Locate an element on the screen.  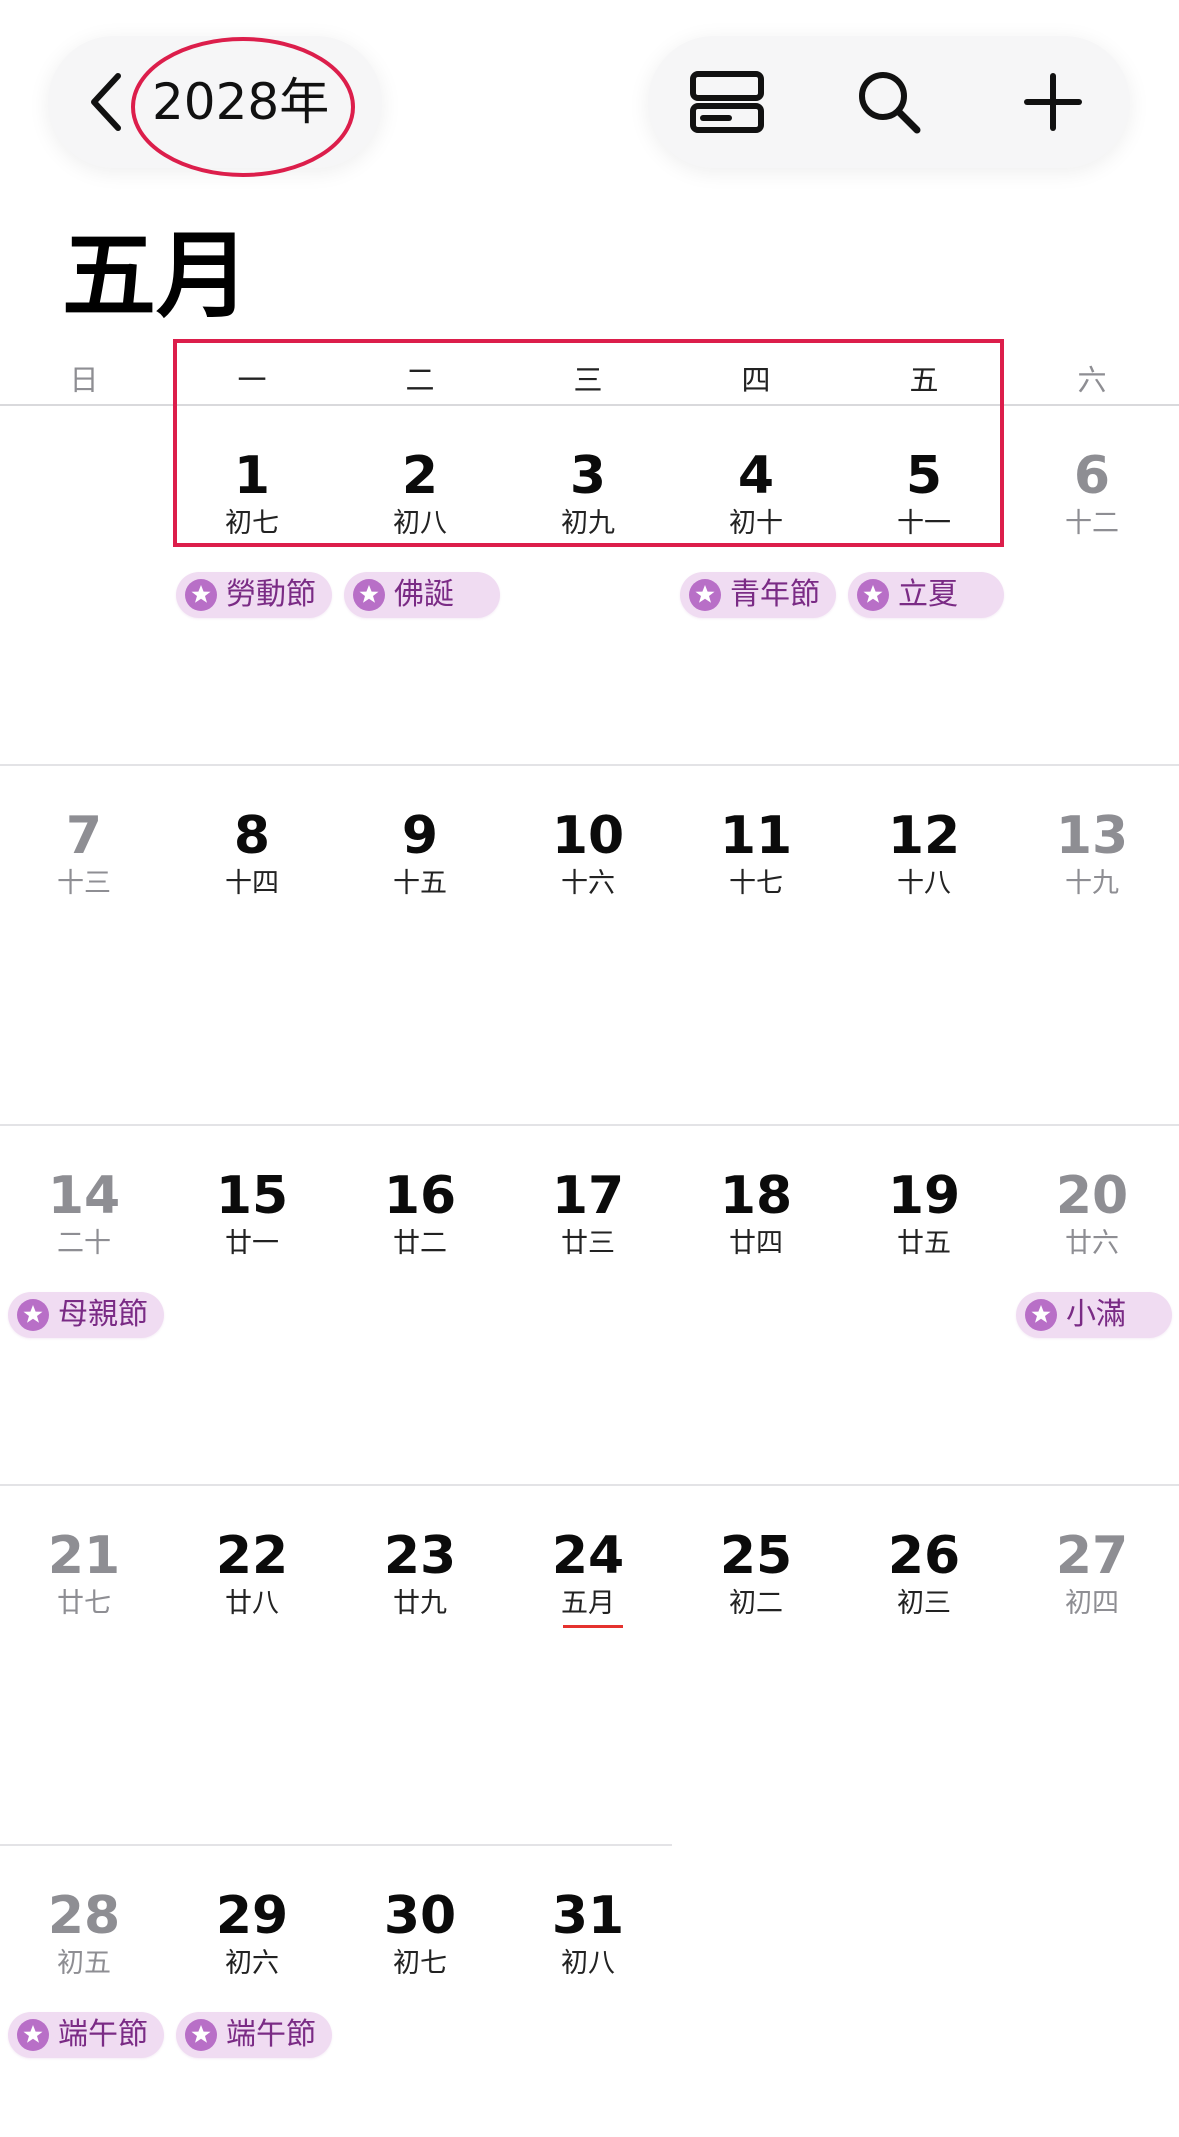
day-number: 11 is located at coordinates (756, 836).